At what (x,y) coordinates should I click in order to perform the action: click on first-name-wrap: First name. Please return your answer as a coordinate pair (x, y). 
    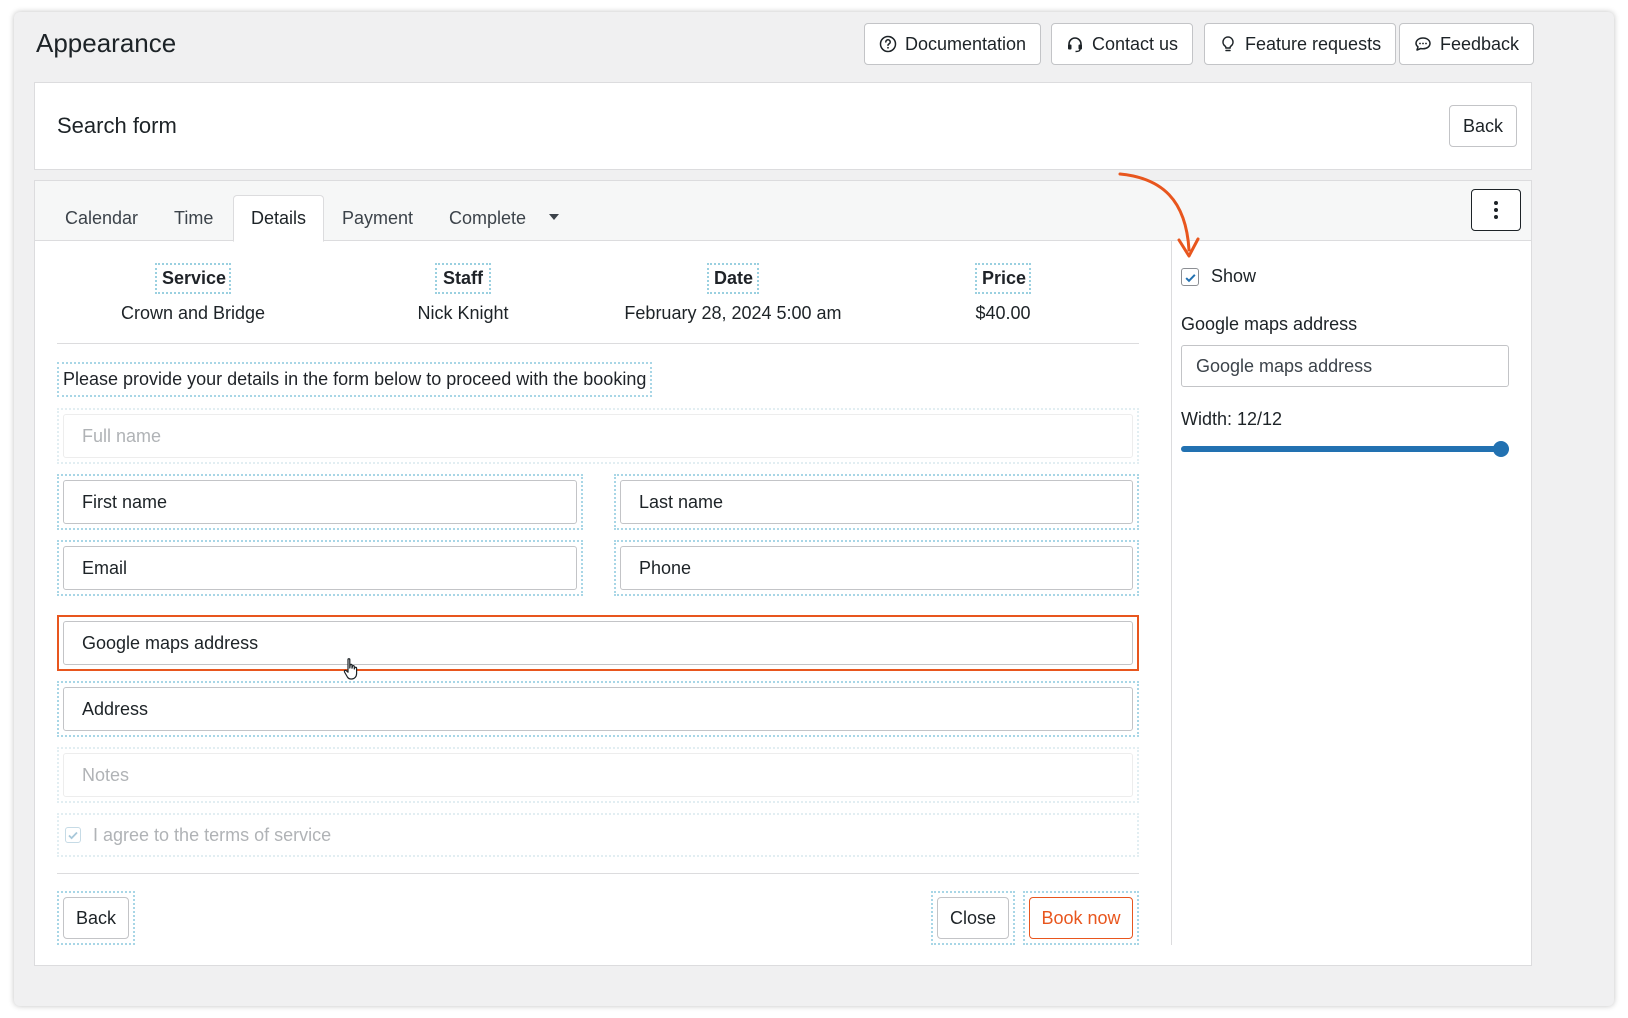
    Looking at the image, I should click on (320, 502).